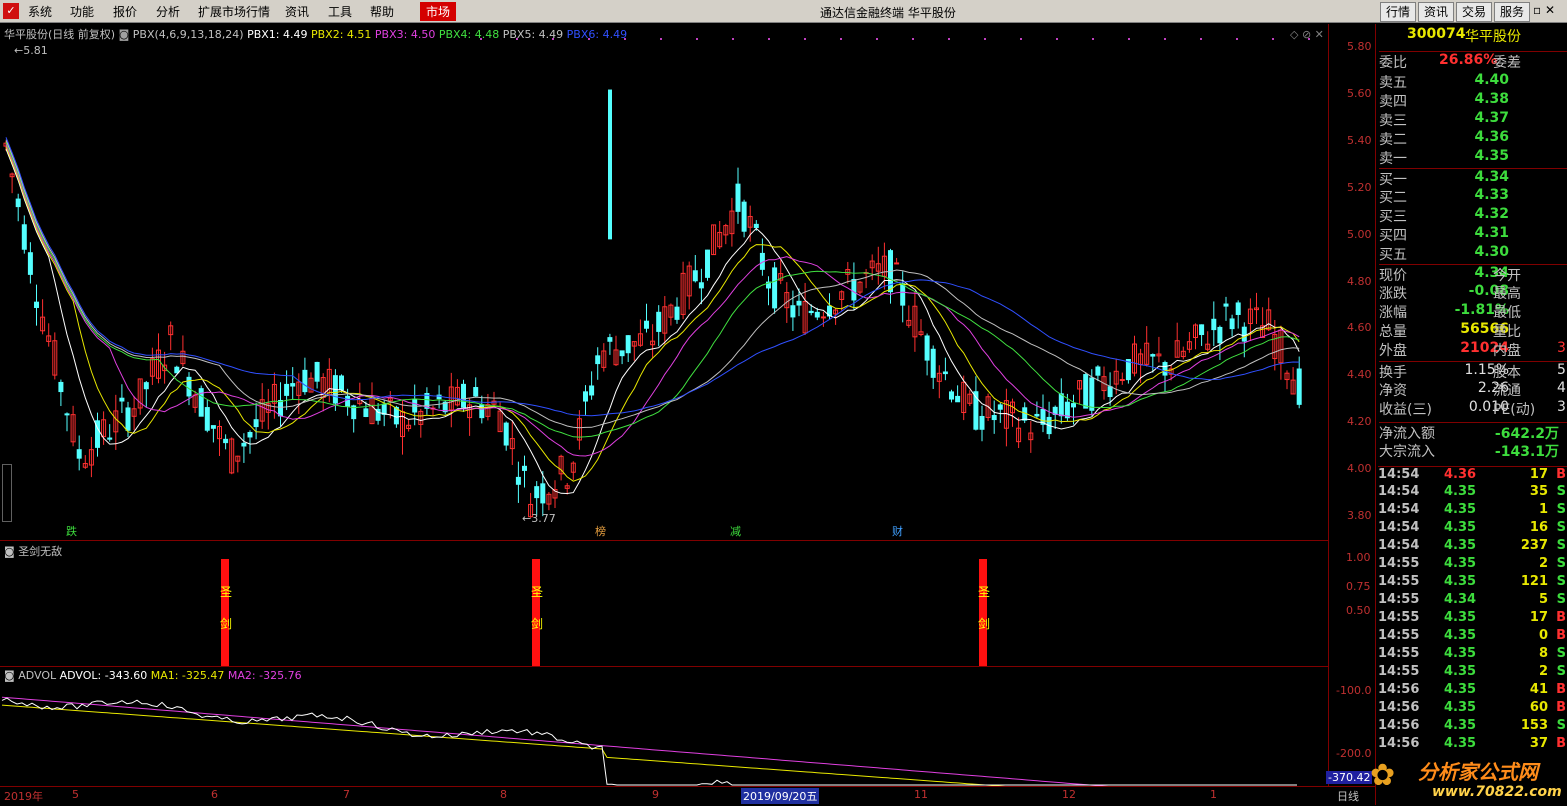  Describe the element at coordinates (40, 11) in the screenshot. I see `menu-system: 系统` at that location.